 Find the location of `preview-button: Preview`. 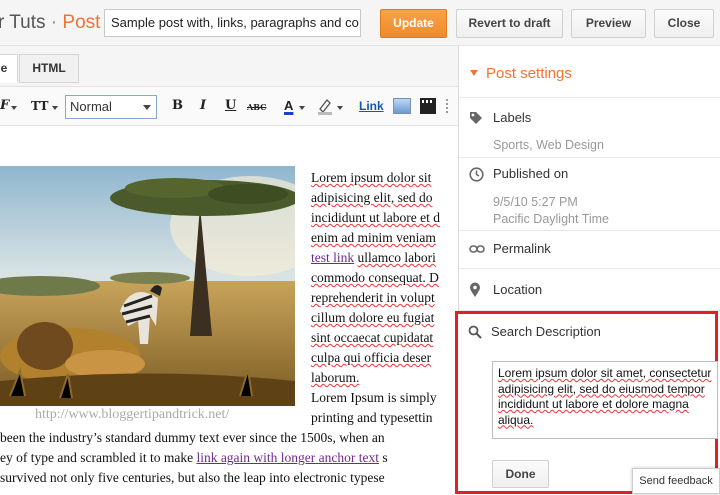

preview-button: Preview is located at coordinates (608, 23).